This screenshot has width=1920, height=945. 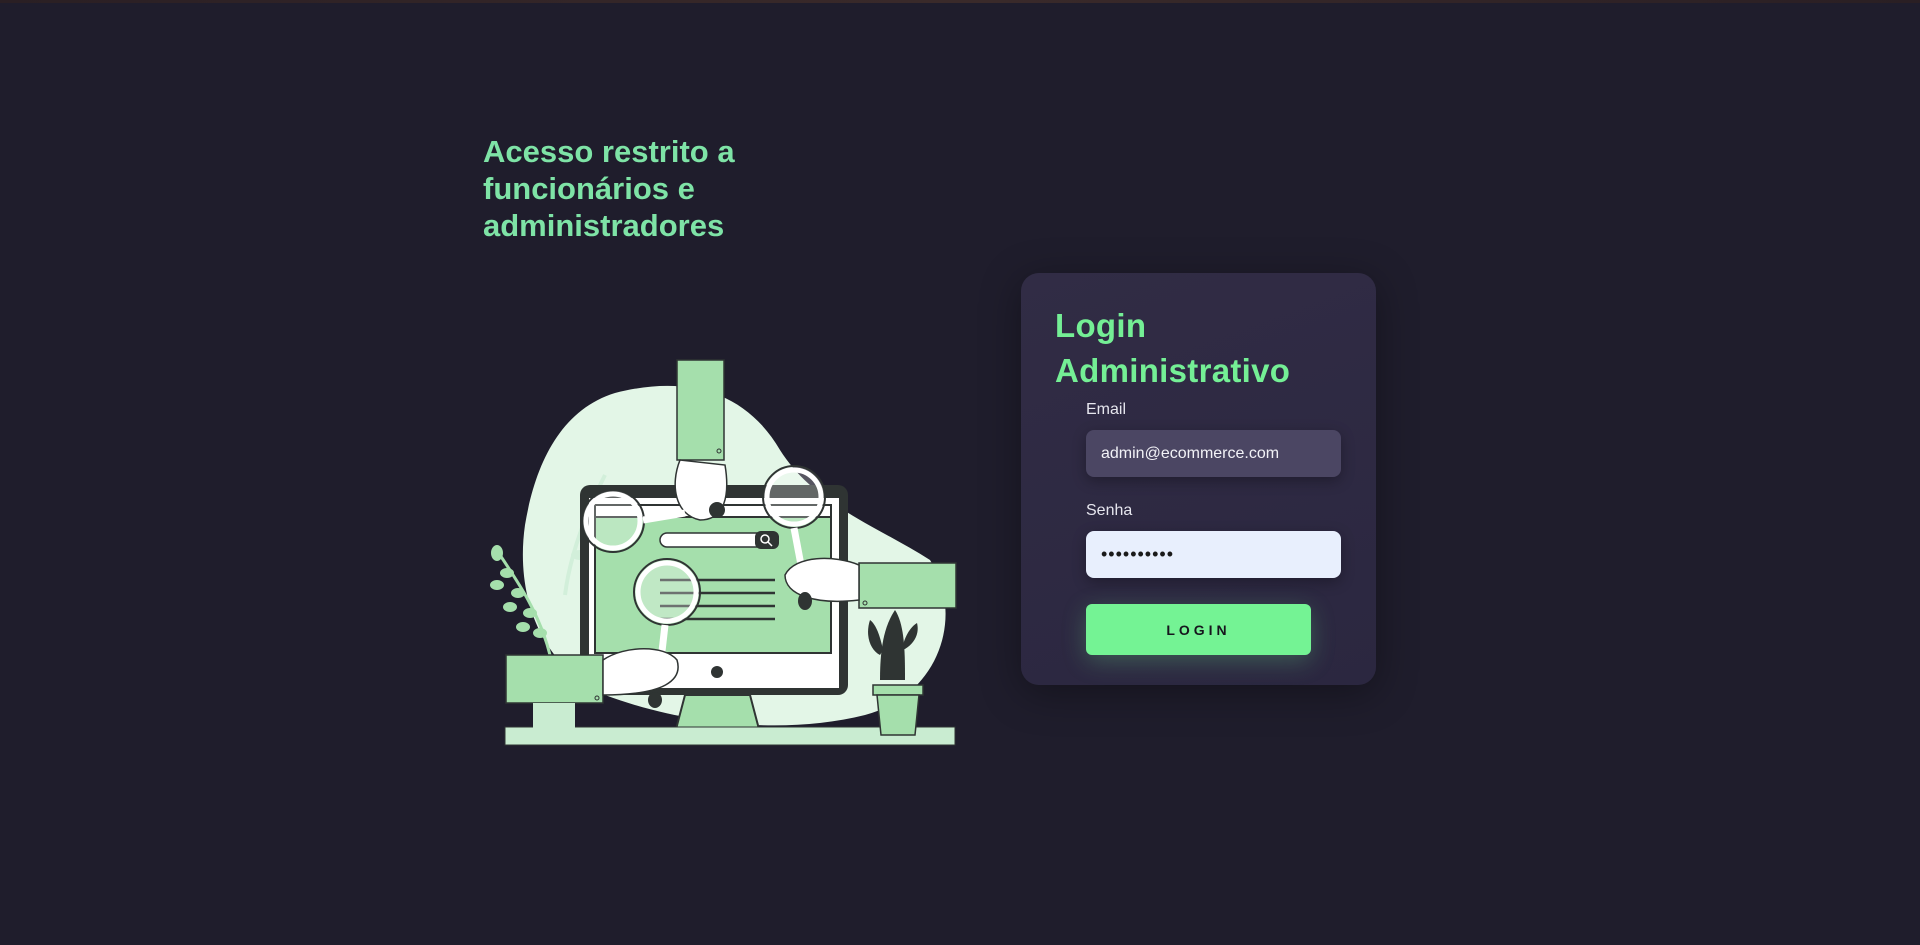 What do you see at coordinates (1198, 629) in the screenshot?
I see `login-button: LOGIN` at bounding box center [1198, 629].